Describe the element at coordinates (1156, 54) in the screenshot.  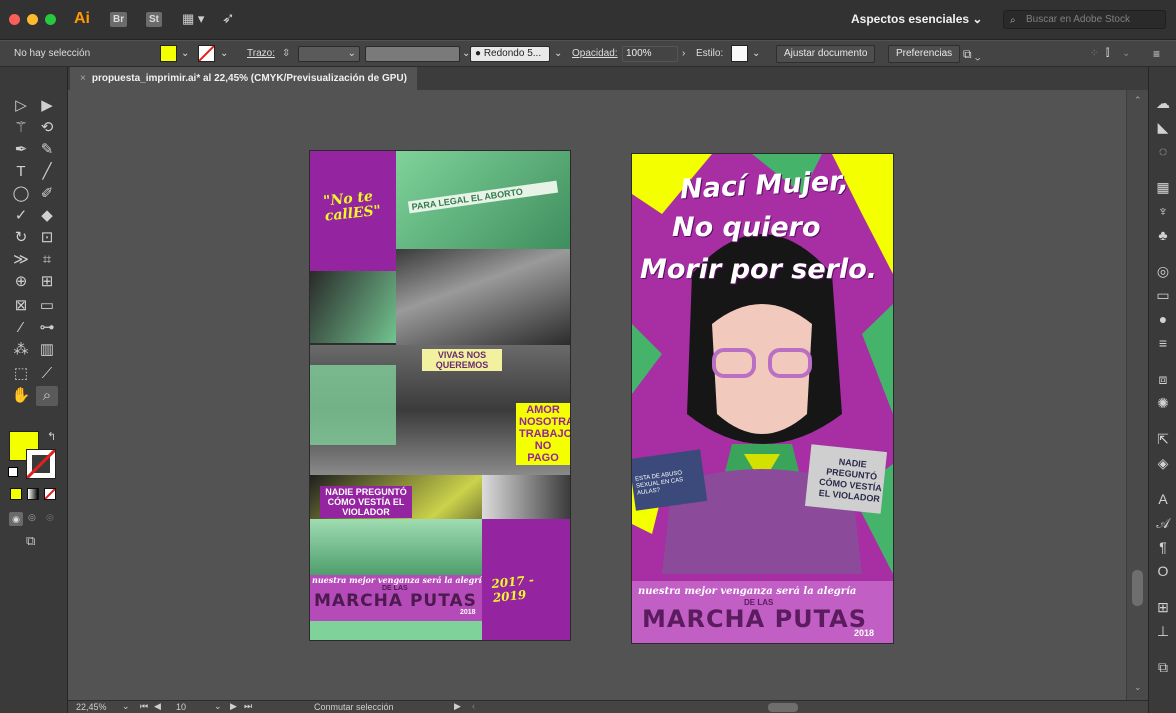
I see `panel-menu-icon: ≡` at that location.